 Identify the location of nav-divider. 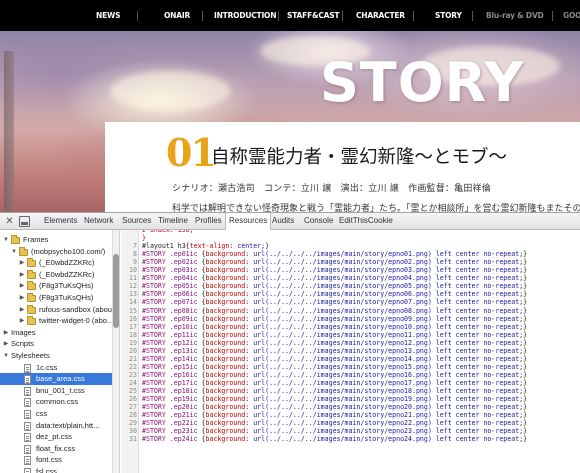
(137, 16).